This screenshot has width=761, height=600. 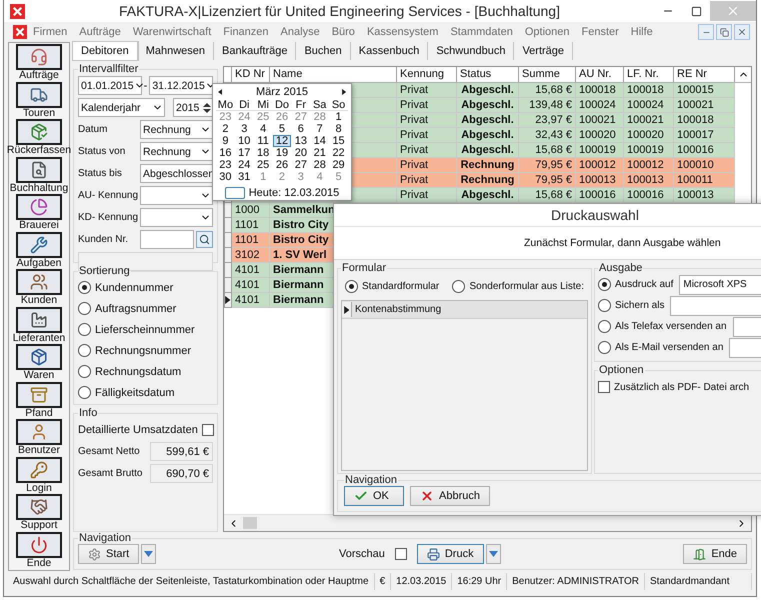 What do you see at coordinates (300, 32) in the screenshot?
I see `menu-item: Analyse` at bounding box center [300, 32].